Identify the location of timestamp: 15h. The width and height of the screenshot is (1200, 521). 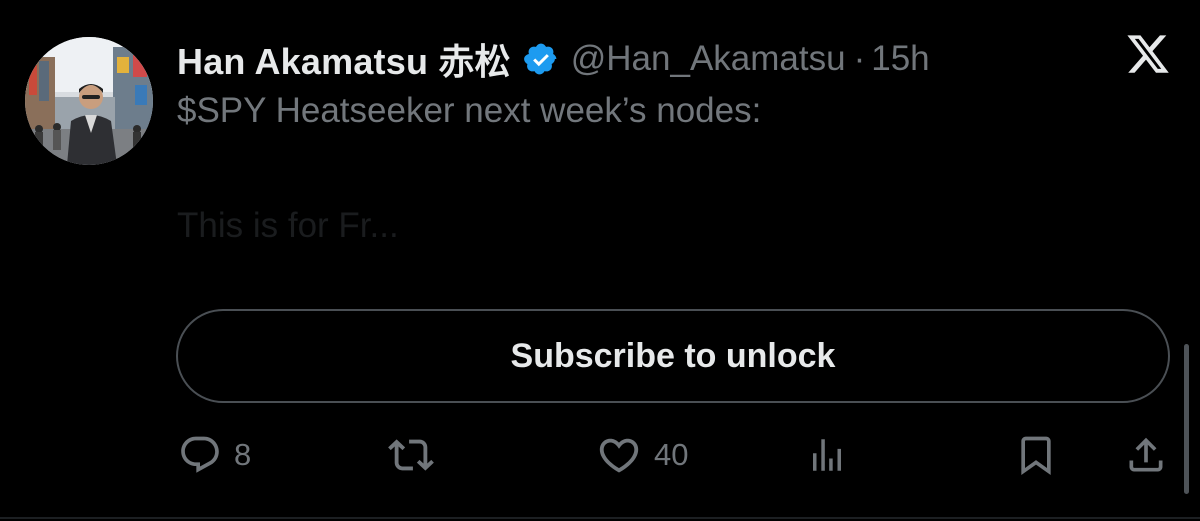
(900, 59).